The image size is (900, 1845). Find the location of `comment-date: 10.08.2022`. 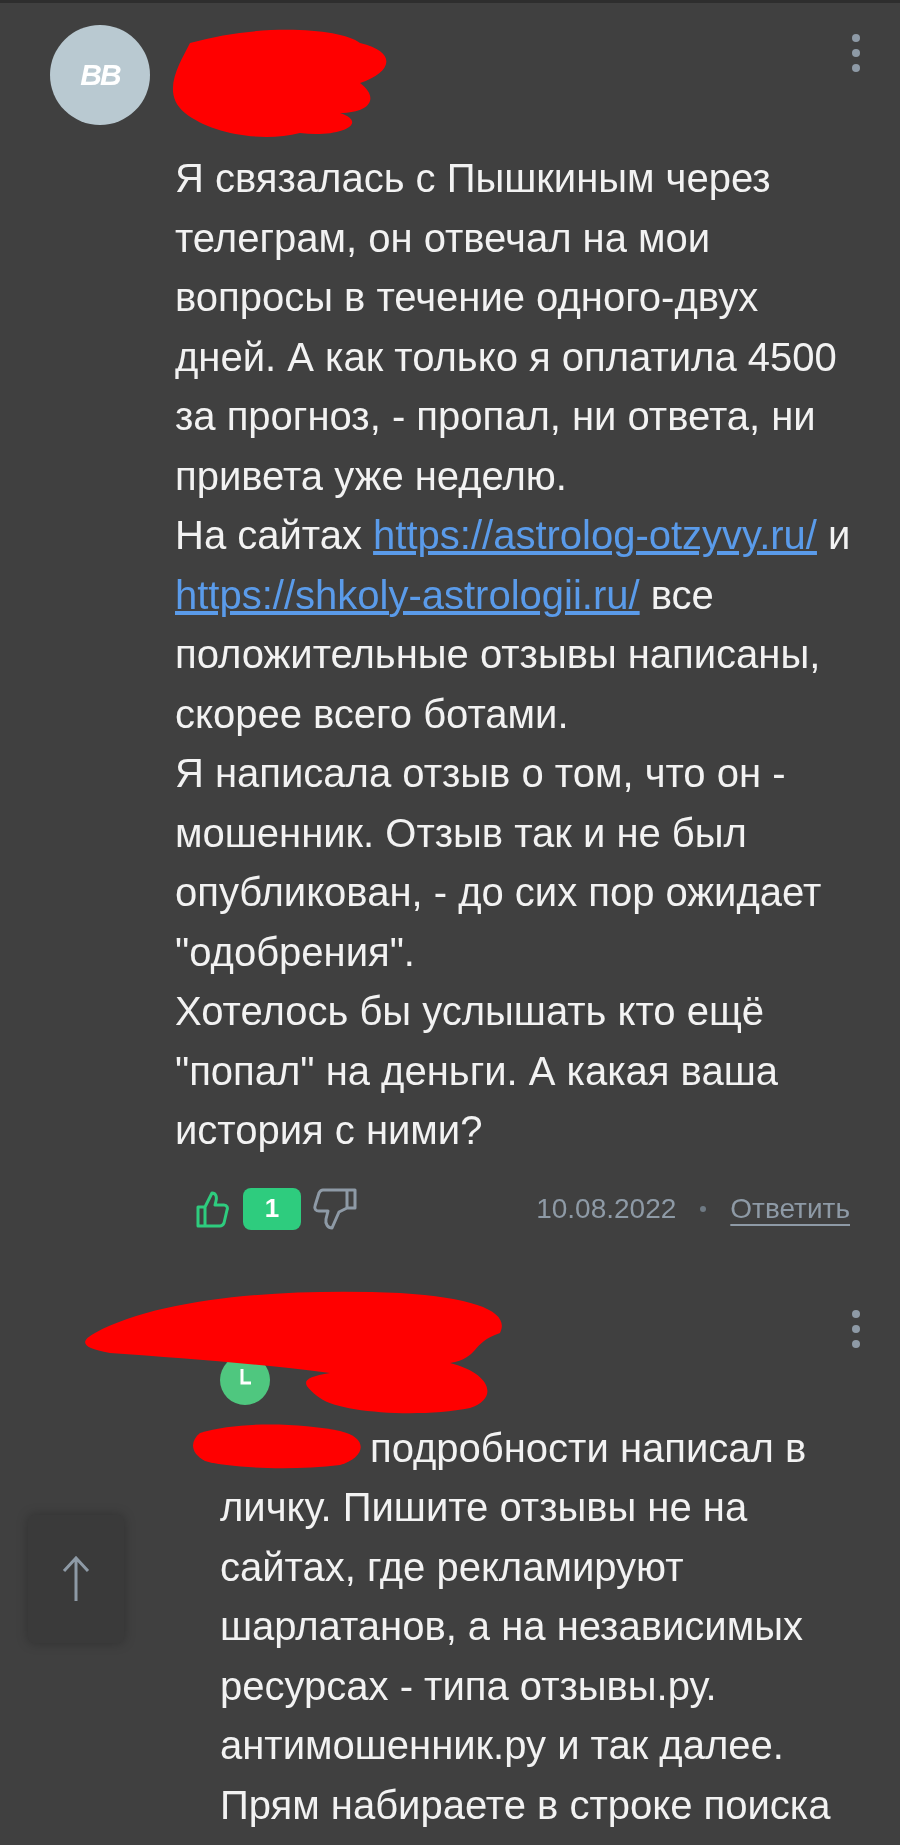

comment-date: 10.08.2022 is located at coordinates (606, 1208).